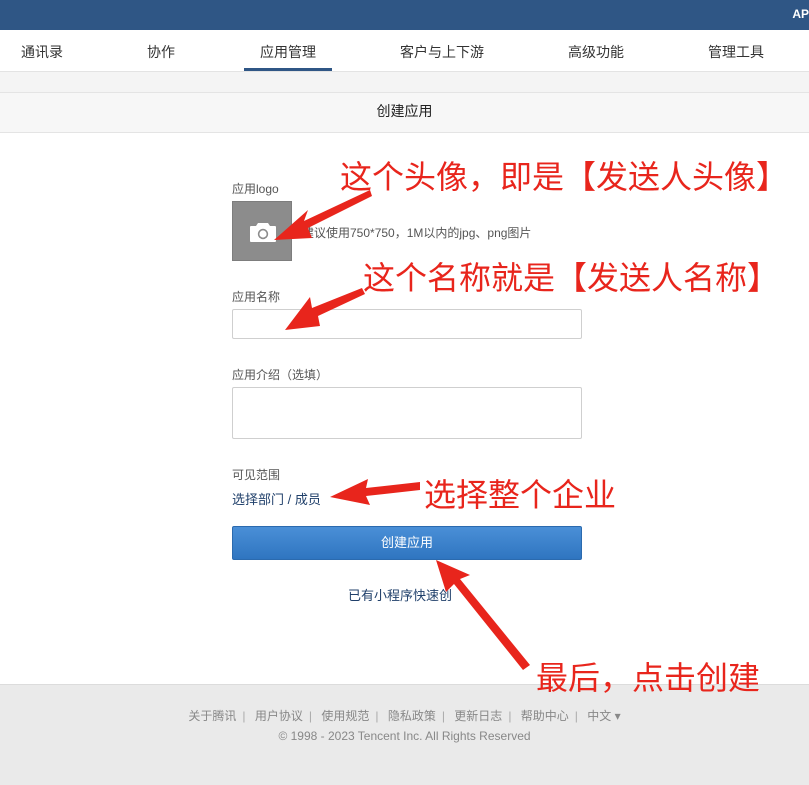 This screenshot has height=785, width=809. Describe the element at coordinates (375, 492) in the screenshot. I see `arrow-to-scope-link` at that location.